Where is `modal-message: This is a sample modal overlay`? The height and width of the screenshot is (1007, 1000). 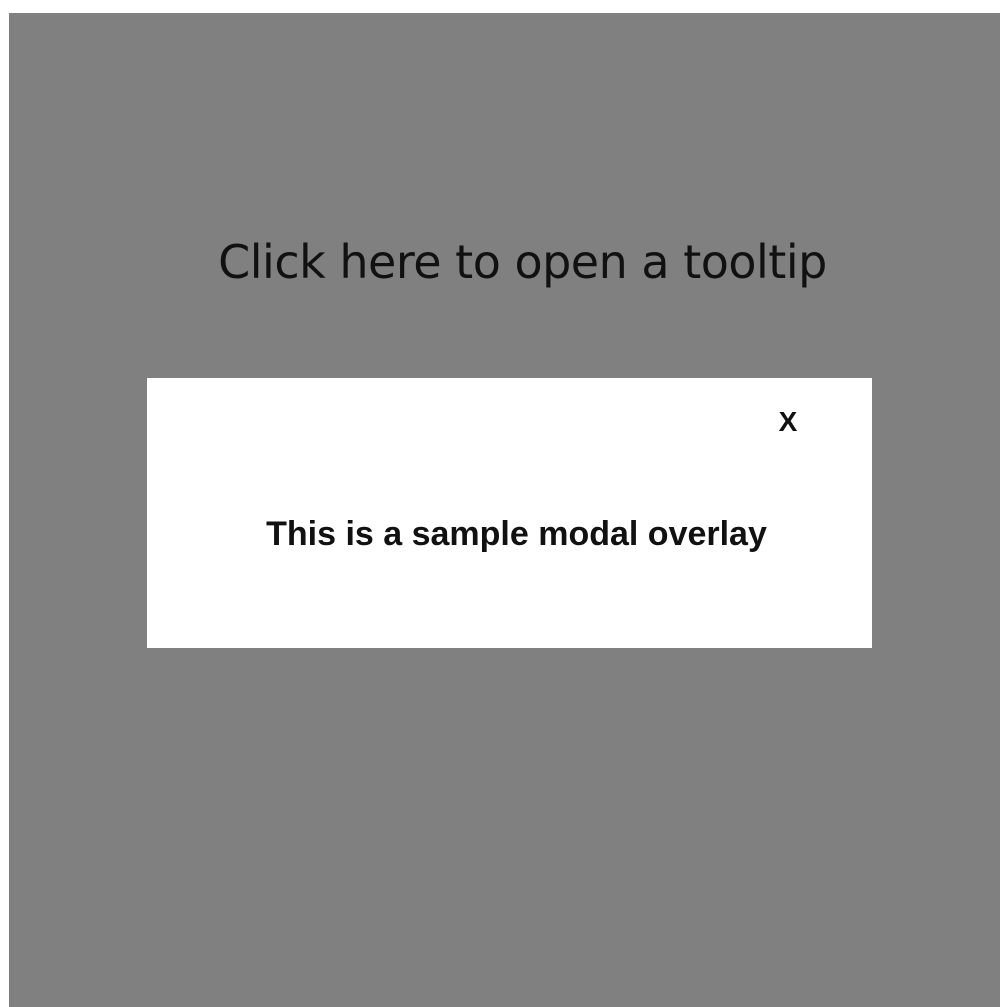
modal-message: This is a sample modal overlay is located at coordinates (516, 534).